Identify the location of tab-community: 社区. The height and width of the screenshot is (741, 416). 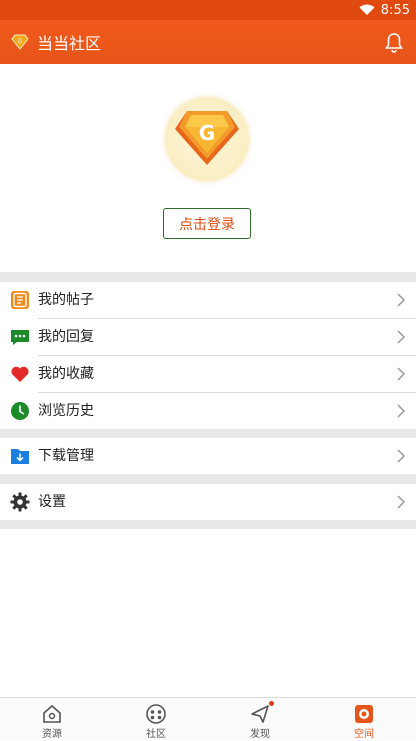
(156, 719).